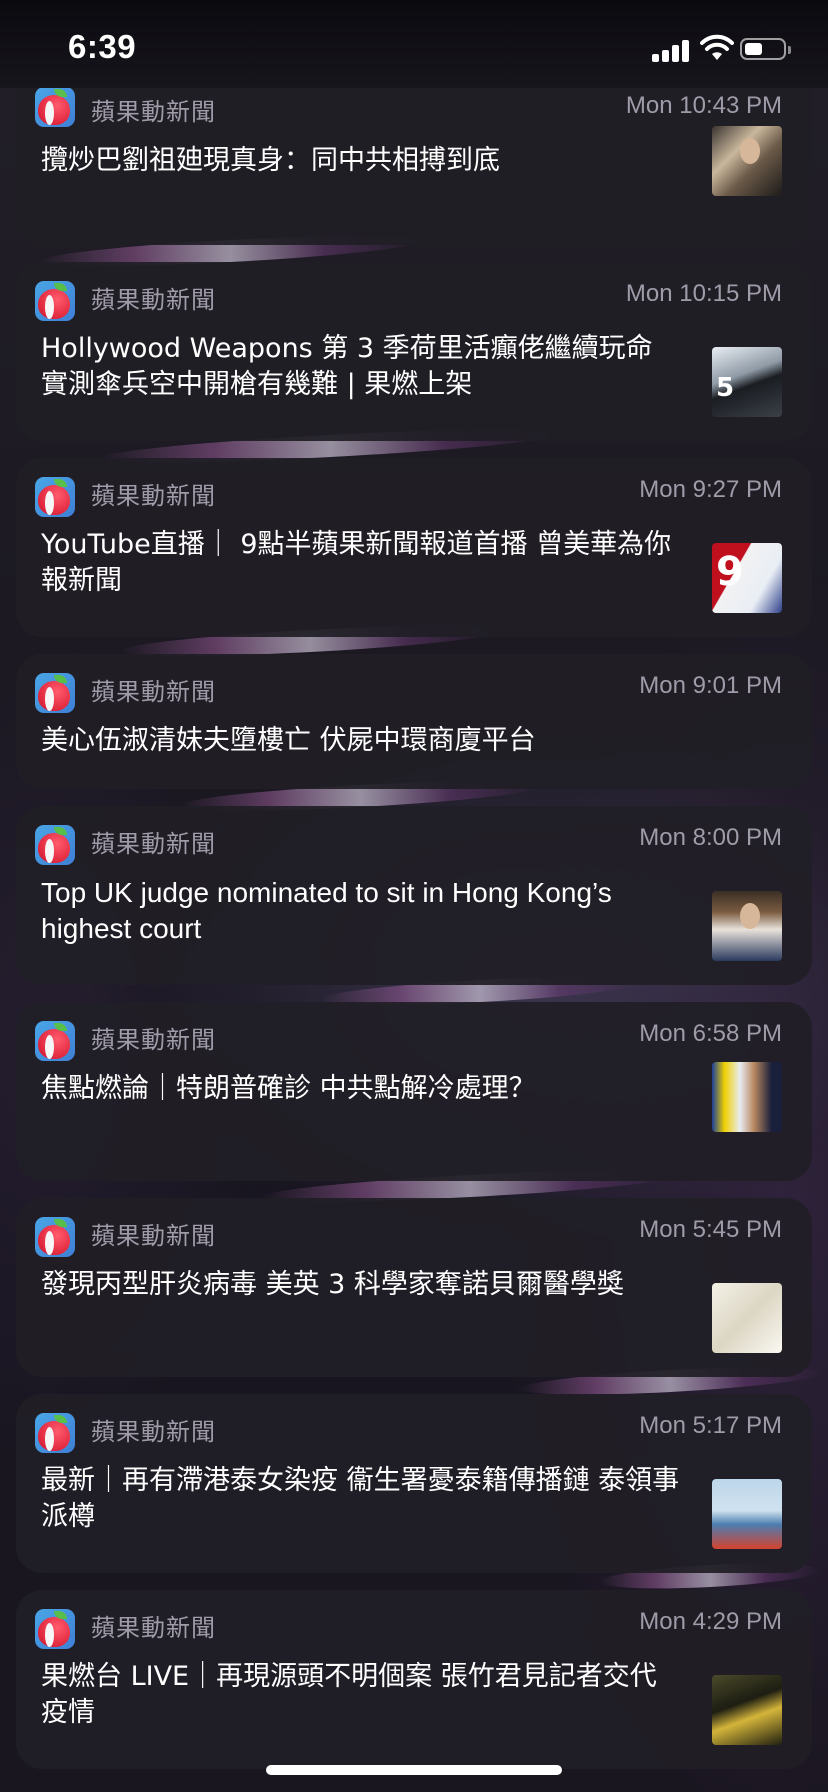  Describe the element at coordinates (703, 105) in the screenshot. I see `notification-time: Mon 10:43 PM` at that location.